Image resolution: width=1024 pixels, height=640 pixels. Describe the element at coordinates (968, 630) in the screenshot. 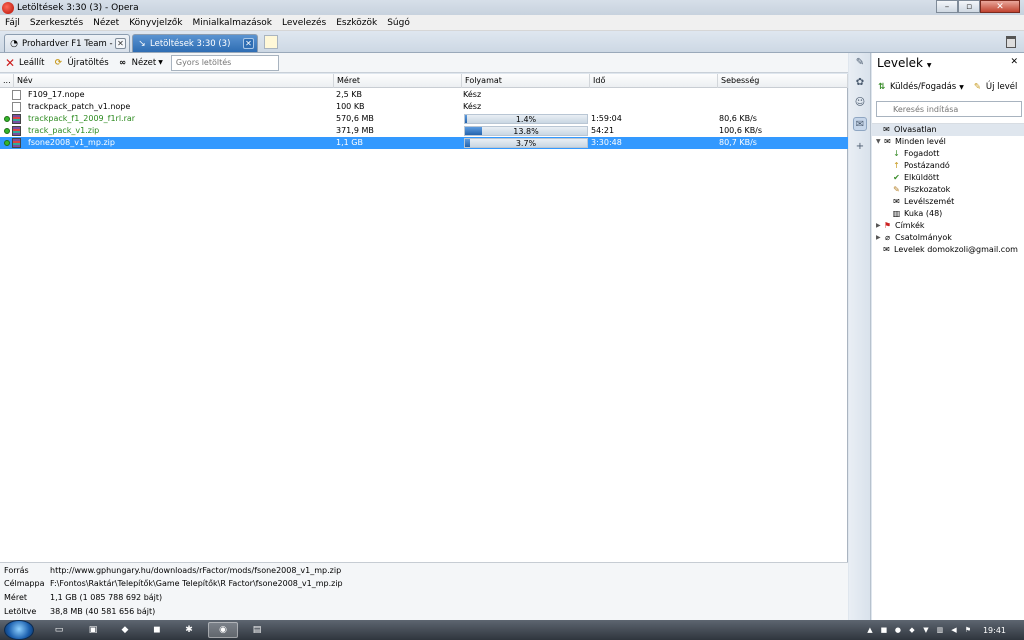

I see `flag-icon: ⚑` at that location.